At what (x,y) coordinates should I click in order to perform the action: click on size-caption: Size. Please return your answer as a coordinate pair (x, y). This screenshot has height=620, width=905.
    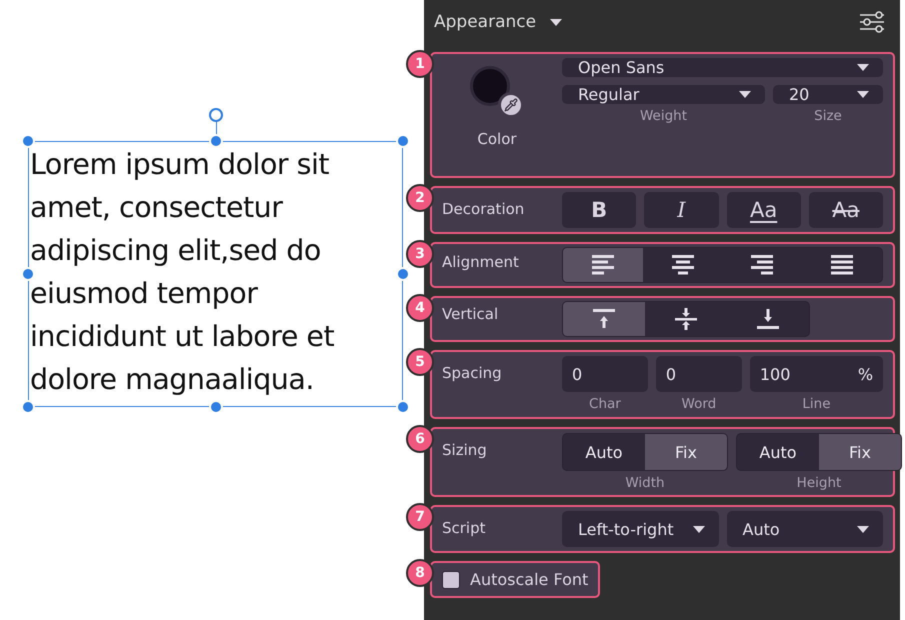
    Looking at the image, I should click on (828, 116).